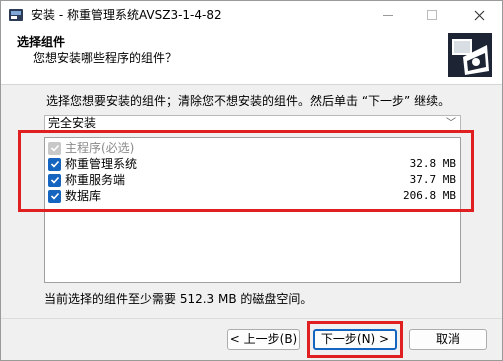  What do you see at coordinates (178, 299) in the screenshot?
I see `disk-space-info: 当前选择的组件至少需要 512.3 MB 的磁盘空间。` at bounding box center [178, 299].